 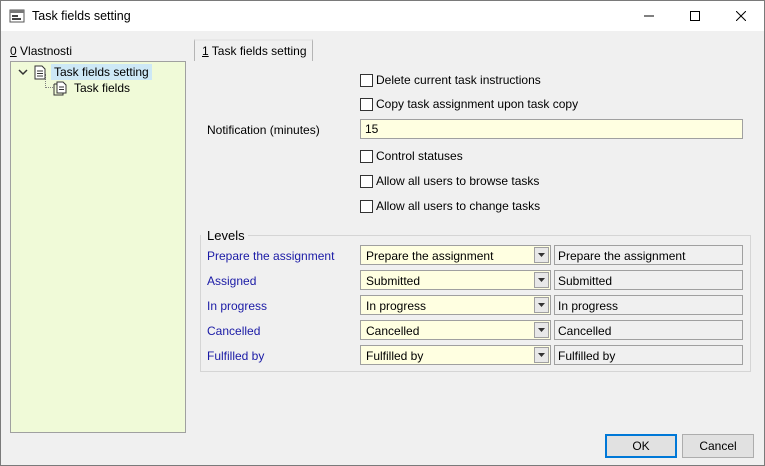 I want to click on level-display-fulfilled-by: Fulfilled by, so click(x=648, y=355).